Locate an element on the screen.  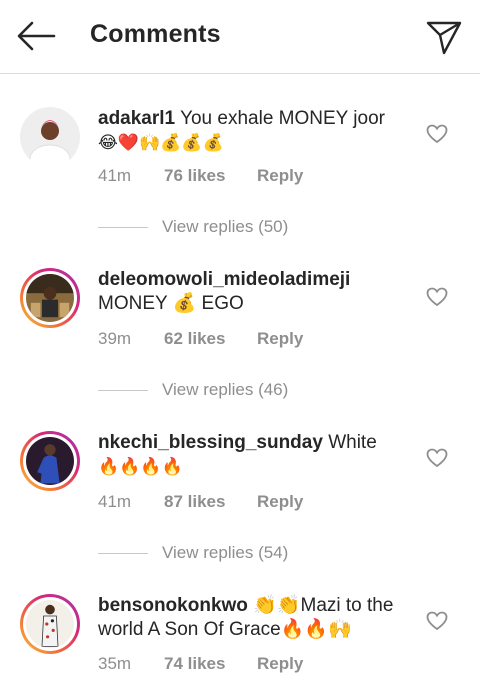
comment-meta: 39m 62 likes Reply is located at coordinates (200, 339).